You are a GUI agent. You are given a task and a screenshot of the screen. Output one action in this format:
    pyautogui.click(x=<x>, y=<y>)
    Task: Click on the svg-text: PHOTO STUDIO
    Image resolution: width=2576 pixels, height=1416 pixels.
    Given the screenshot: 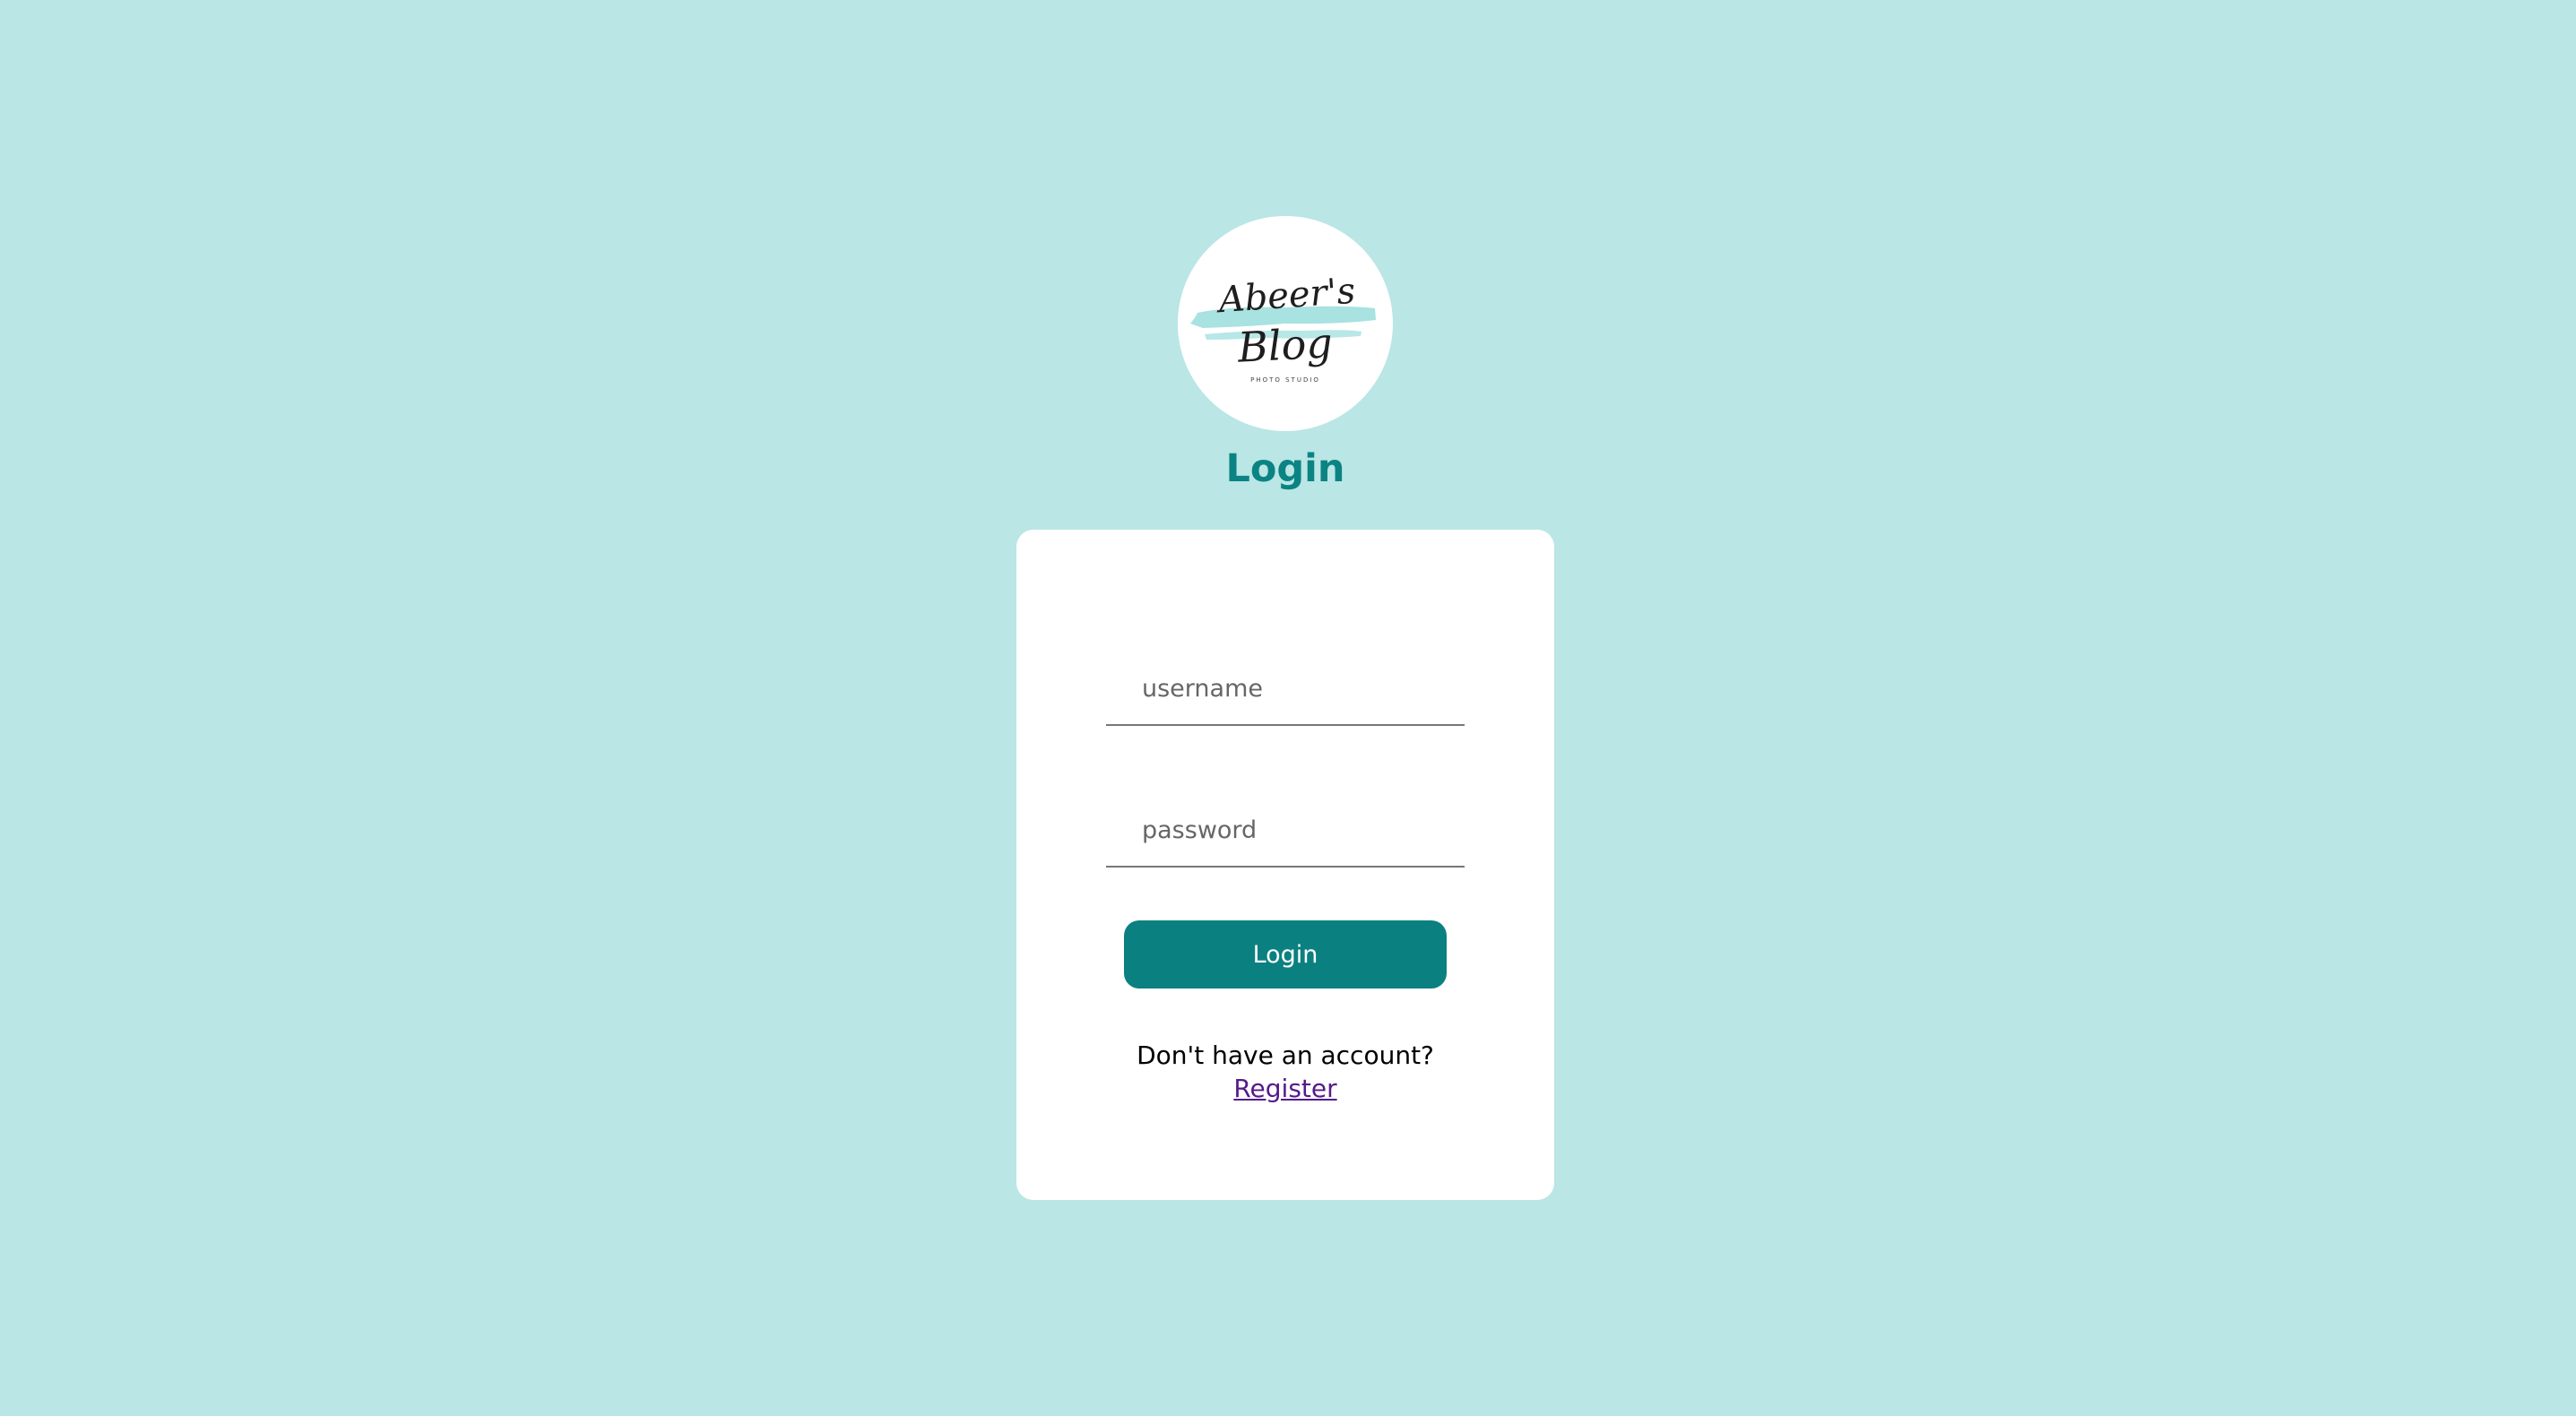 What is the action you would take?
    pyautogui.click(x=1285, y=380)
    